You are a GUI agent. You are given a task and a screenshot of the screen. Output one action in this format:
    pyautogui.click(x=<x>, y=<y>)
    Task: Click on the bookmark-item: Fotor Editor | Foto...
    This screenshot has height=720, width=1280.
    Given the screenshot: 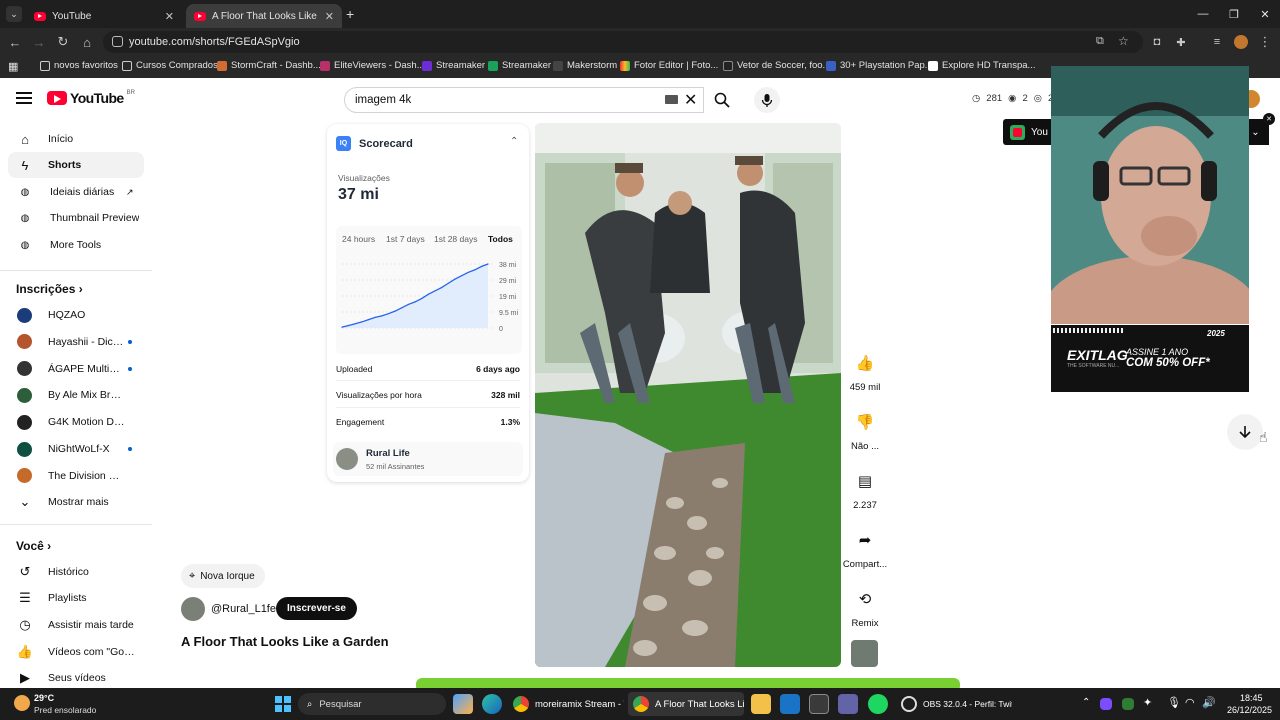 What is the action you would take?
    pyautogui.click(x=669, y=65)
    